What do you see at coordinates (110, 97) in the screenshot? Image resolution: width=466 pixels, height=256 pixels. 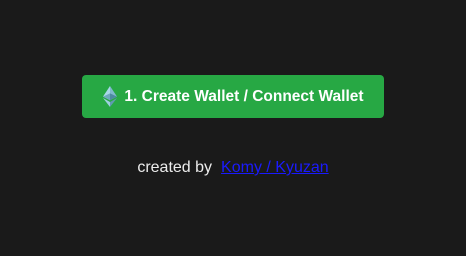 I see `ethereum-icon` at bounding box center [110, 97].